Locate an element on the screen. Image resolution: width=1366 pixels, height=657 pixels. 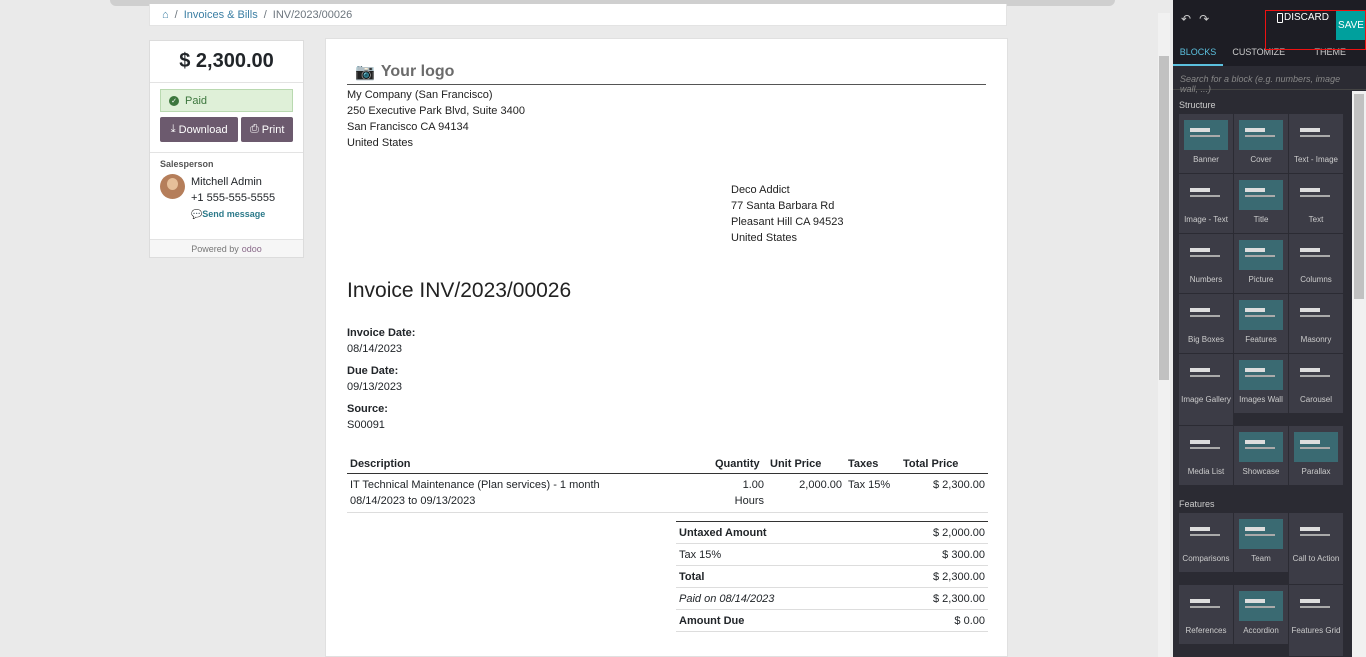
block-label: Numbers is located at coordinates (1206, 279).